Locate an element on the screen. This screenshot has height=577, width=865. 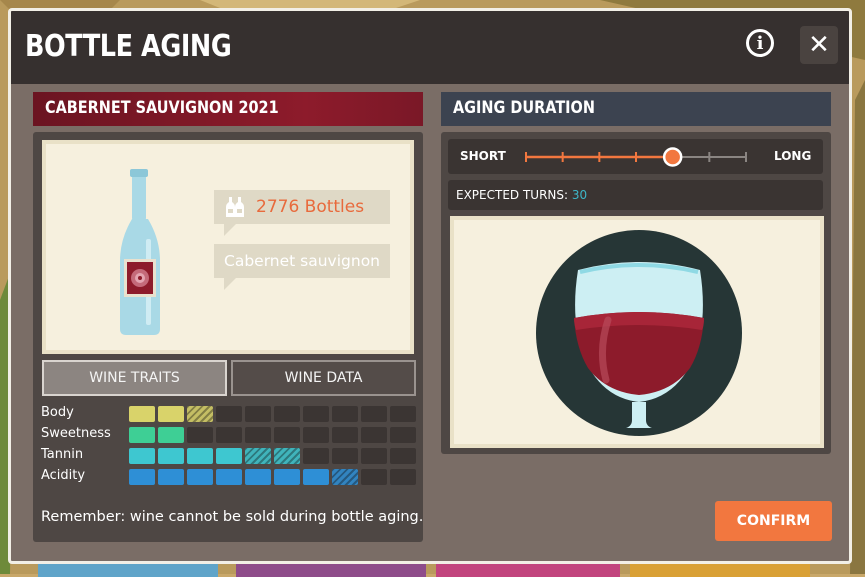
variety-bubble: Cabernet sauvignon is located at coordinates (302, 267).